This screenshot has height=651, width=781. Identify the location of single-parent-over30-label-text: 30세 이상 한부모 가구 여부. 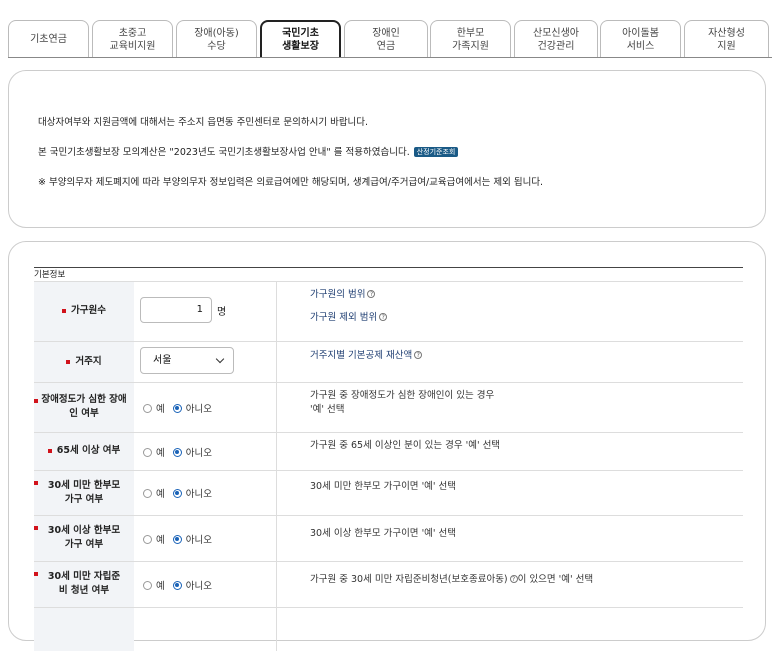
(84, 537).